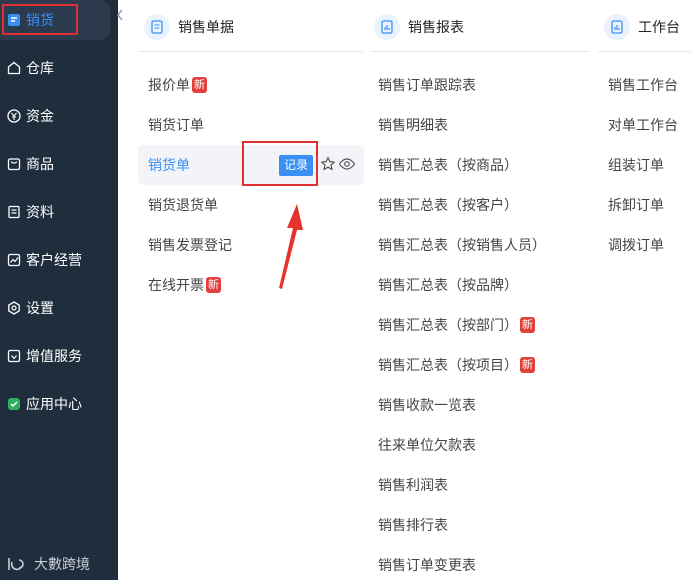  What do you see at coordinates (427, 565) in the screenshot?
I see `menu-item-label: 销售订单变更表` at bounding box center [427, 565].